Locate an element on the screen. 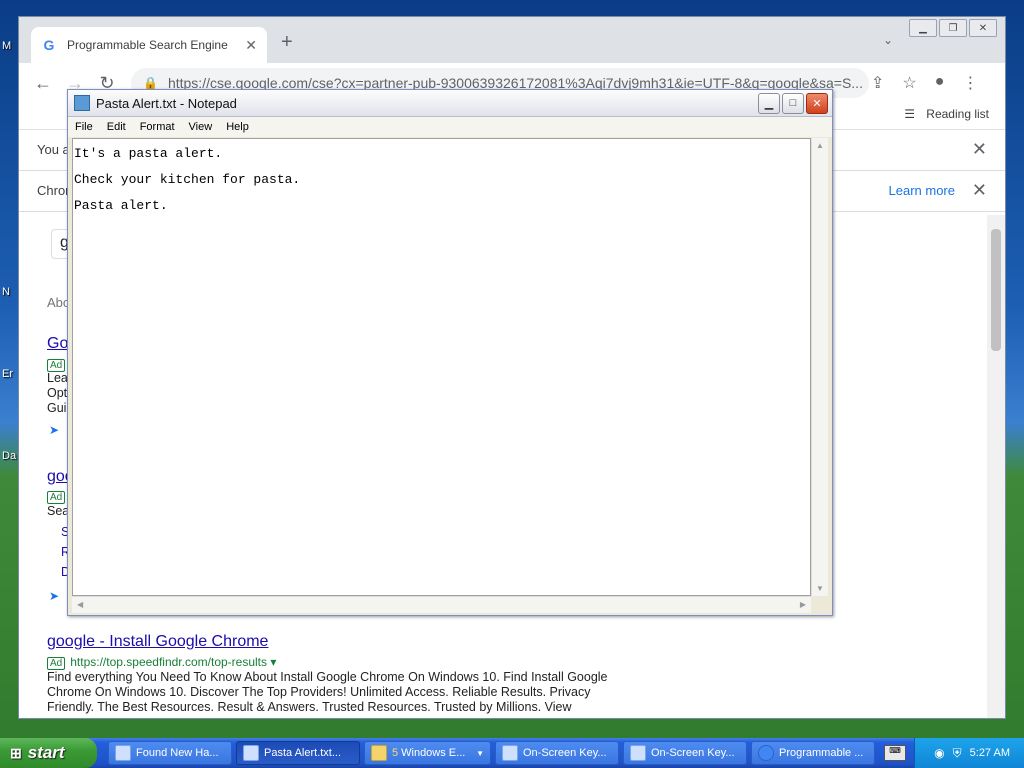  menu-edit: Edit is located at coordinates (116, 127).